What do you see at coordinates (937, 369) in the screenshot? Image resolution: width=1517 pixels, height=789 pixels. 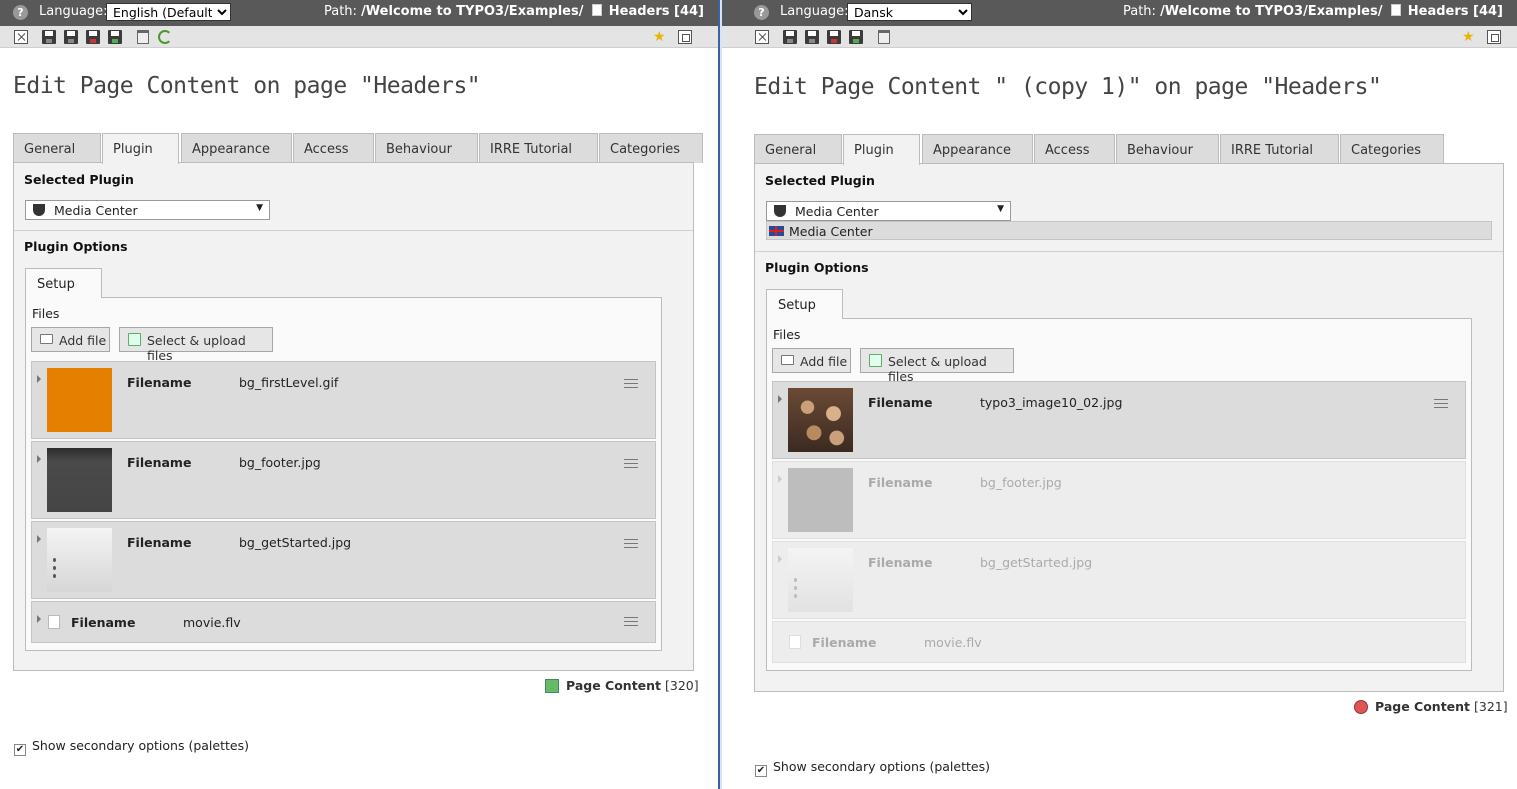 I see `select-upload-label: Select & upload files` at bounding box center [937, 369].